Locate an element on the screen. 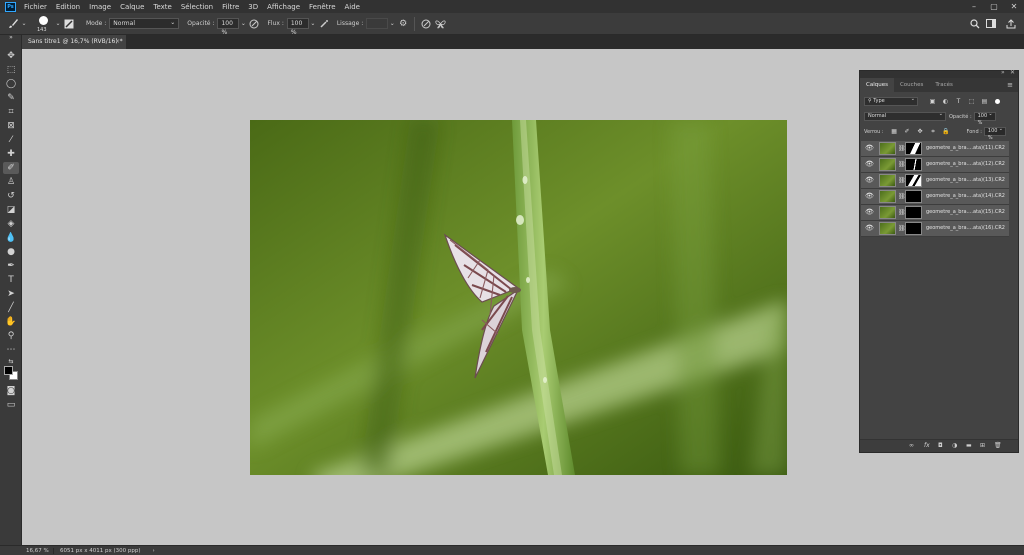 This screenshot has width=1024, height=555. mode-select: Normal ⌄ is located at coordinates (144, 23).